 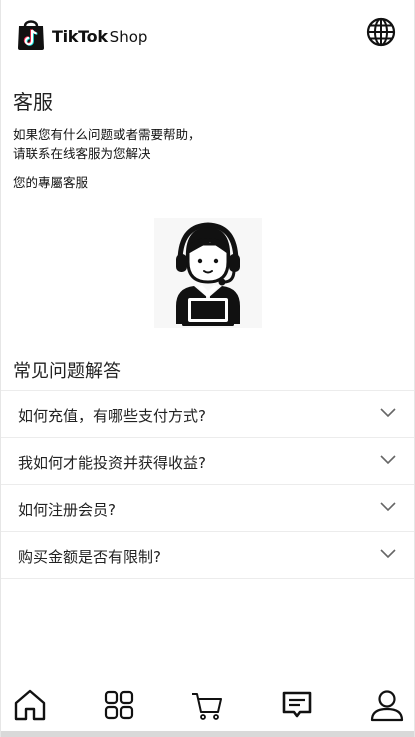 What do you see at coordinates (107, 134) in the screenshot?
I see `service-description-line-1: 如果您有什么问题或者需要帮助，` at bounding box center [107, 134].